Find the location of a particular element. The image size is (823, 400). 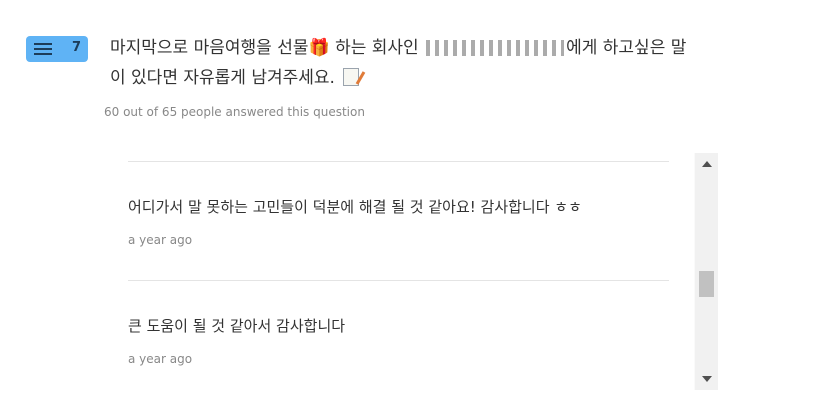

gift-icon: 🎁 is located at coordinates (319, 48).